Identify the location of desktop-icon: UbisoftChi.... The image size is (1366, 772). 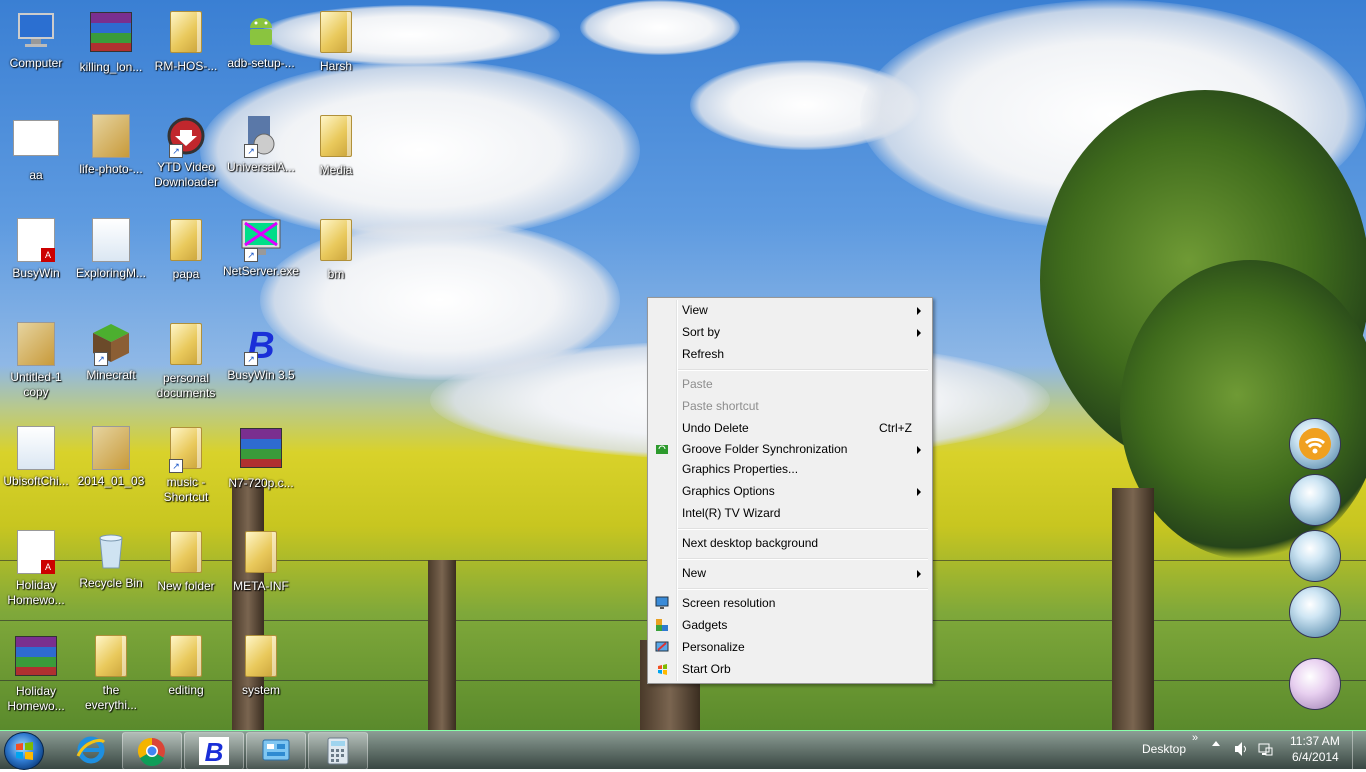
(37, 456).